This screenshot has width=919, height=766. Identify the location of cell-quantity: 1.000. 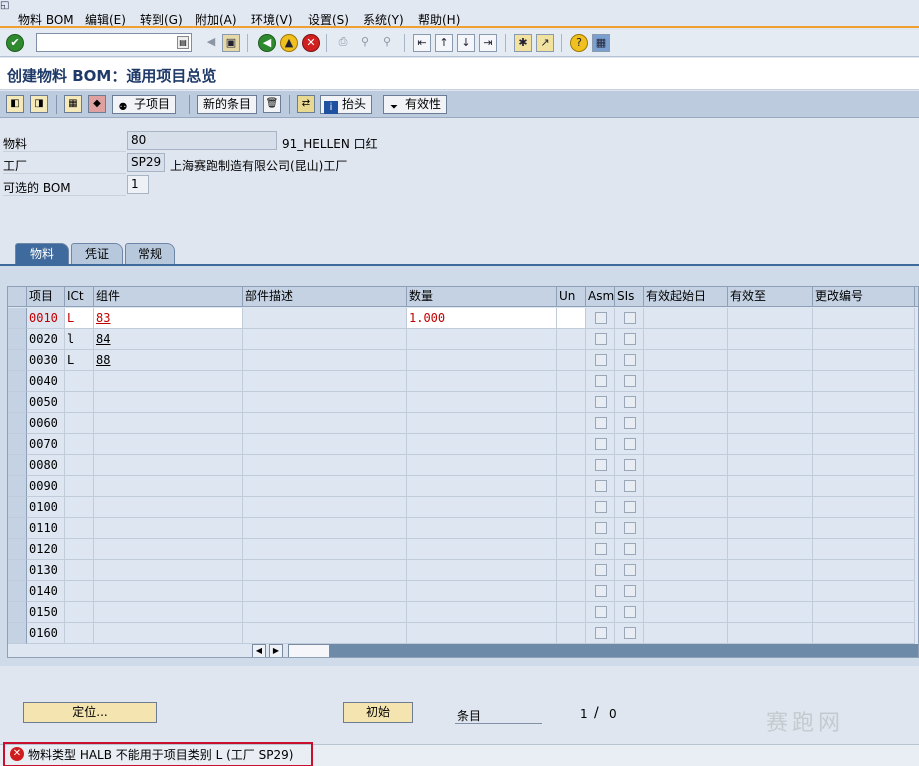
(482, 318).